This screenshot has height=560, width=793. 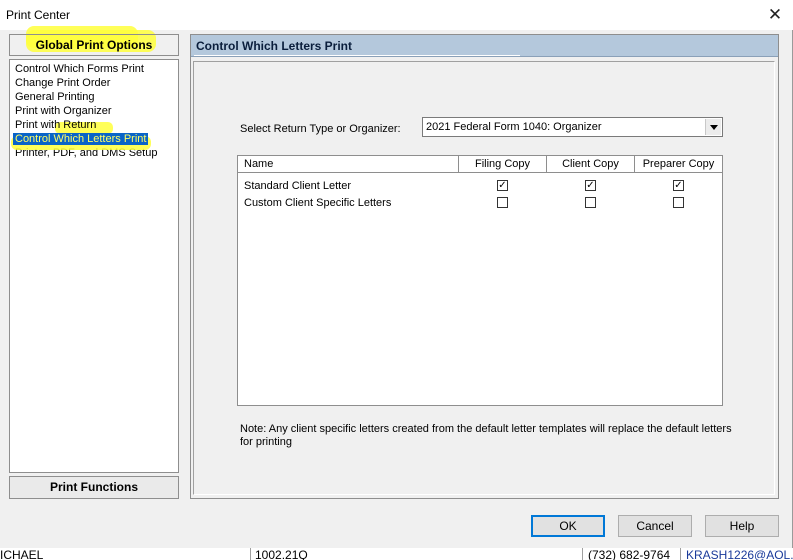 What do you see at coordinates (568, 526) in the screenshot?
I see `ok-button: OK` at bounding box center [568, 526].